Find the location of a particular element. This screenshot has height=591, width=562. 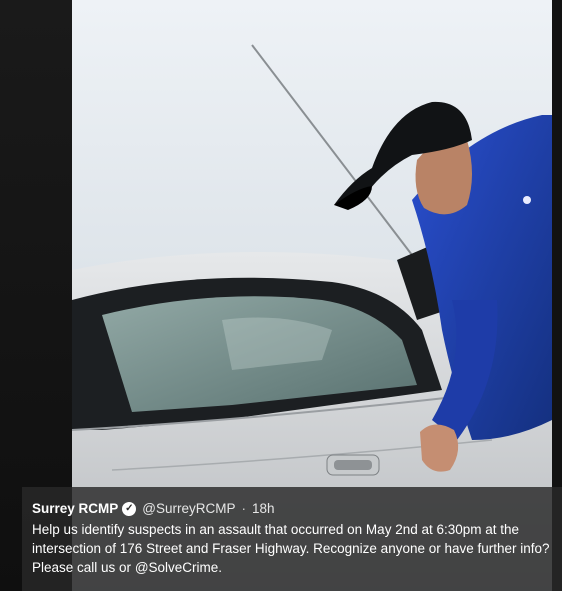

author-handle: @SurreyRCMP is located at coordinates (188, 508).